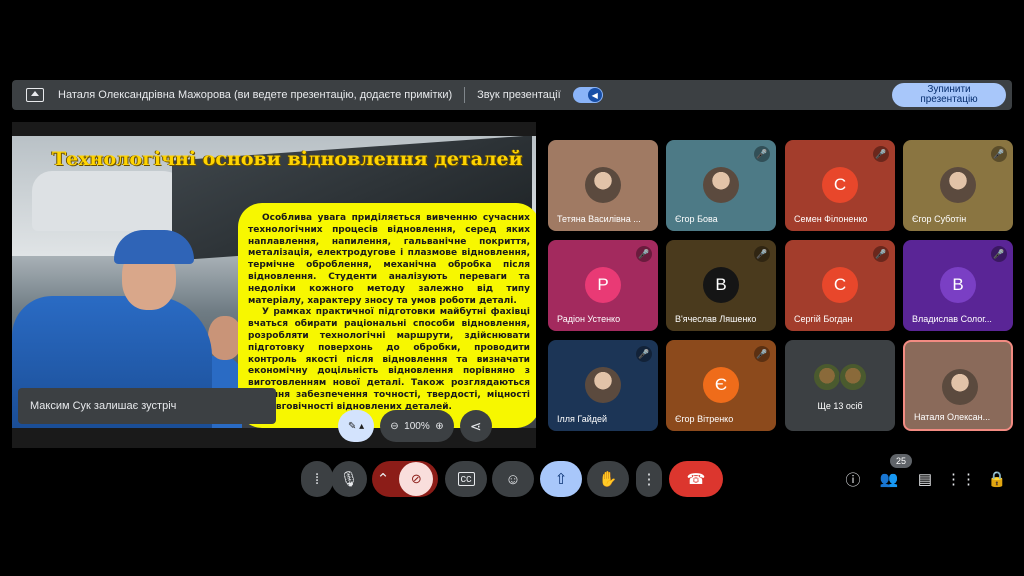 The width and height of the screenshot is (1024, 576). I want to click on apps-grid-icon: ⋮⋮, so click(961, 479).